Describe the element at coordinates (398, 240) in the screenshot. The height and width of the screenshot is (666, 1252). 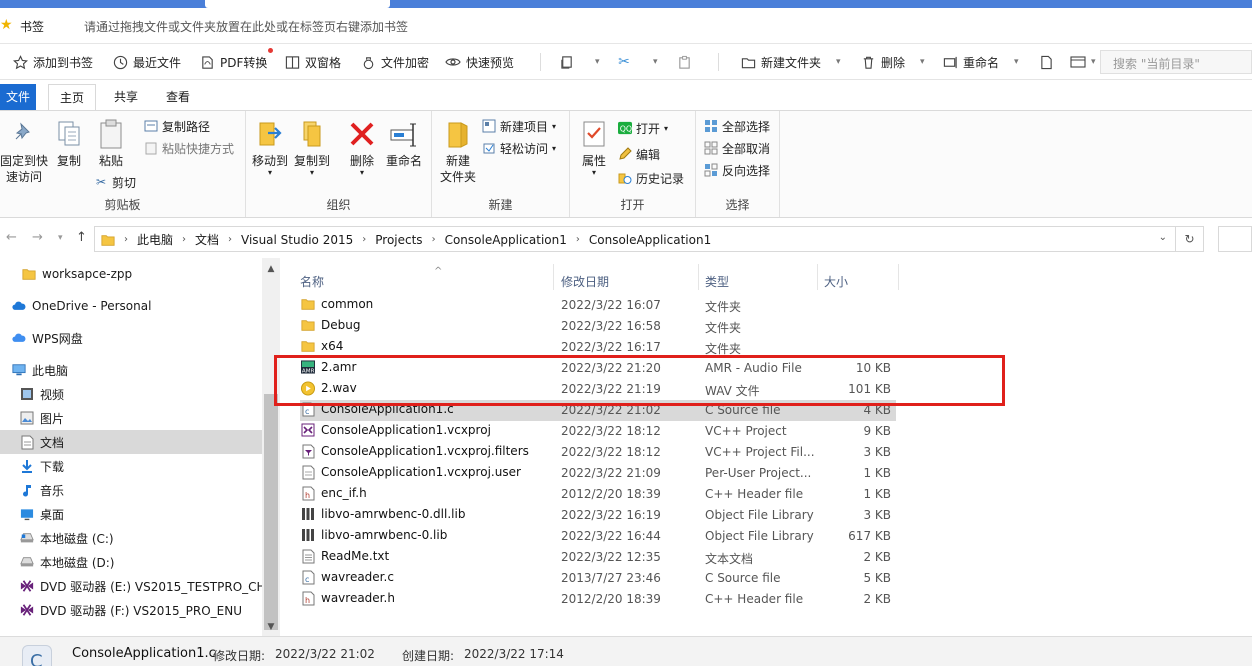
I see `breadcrumb-item: Projects` at that location.